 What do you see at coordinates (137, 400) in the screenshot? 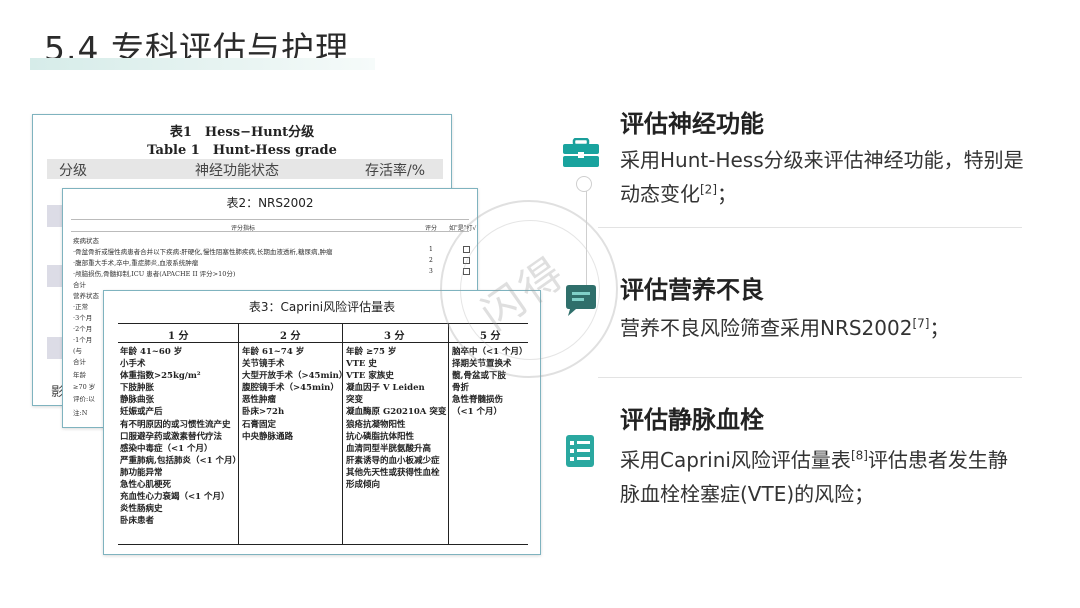
I see `table3-cell: 静脉曲张` at bounding box center [137, 400].